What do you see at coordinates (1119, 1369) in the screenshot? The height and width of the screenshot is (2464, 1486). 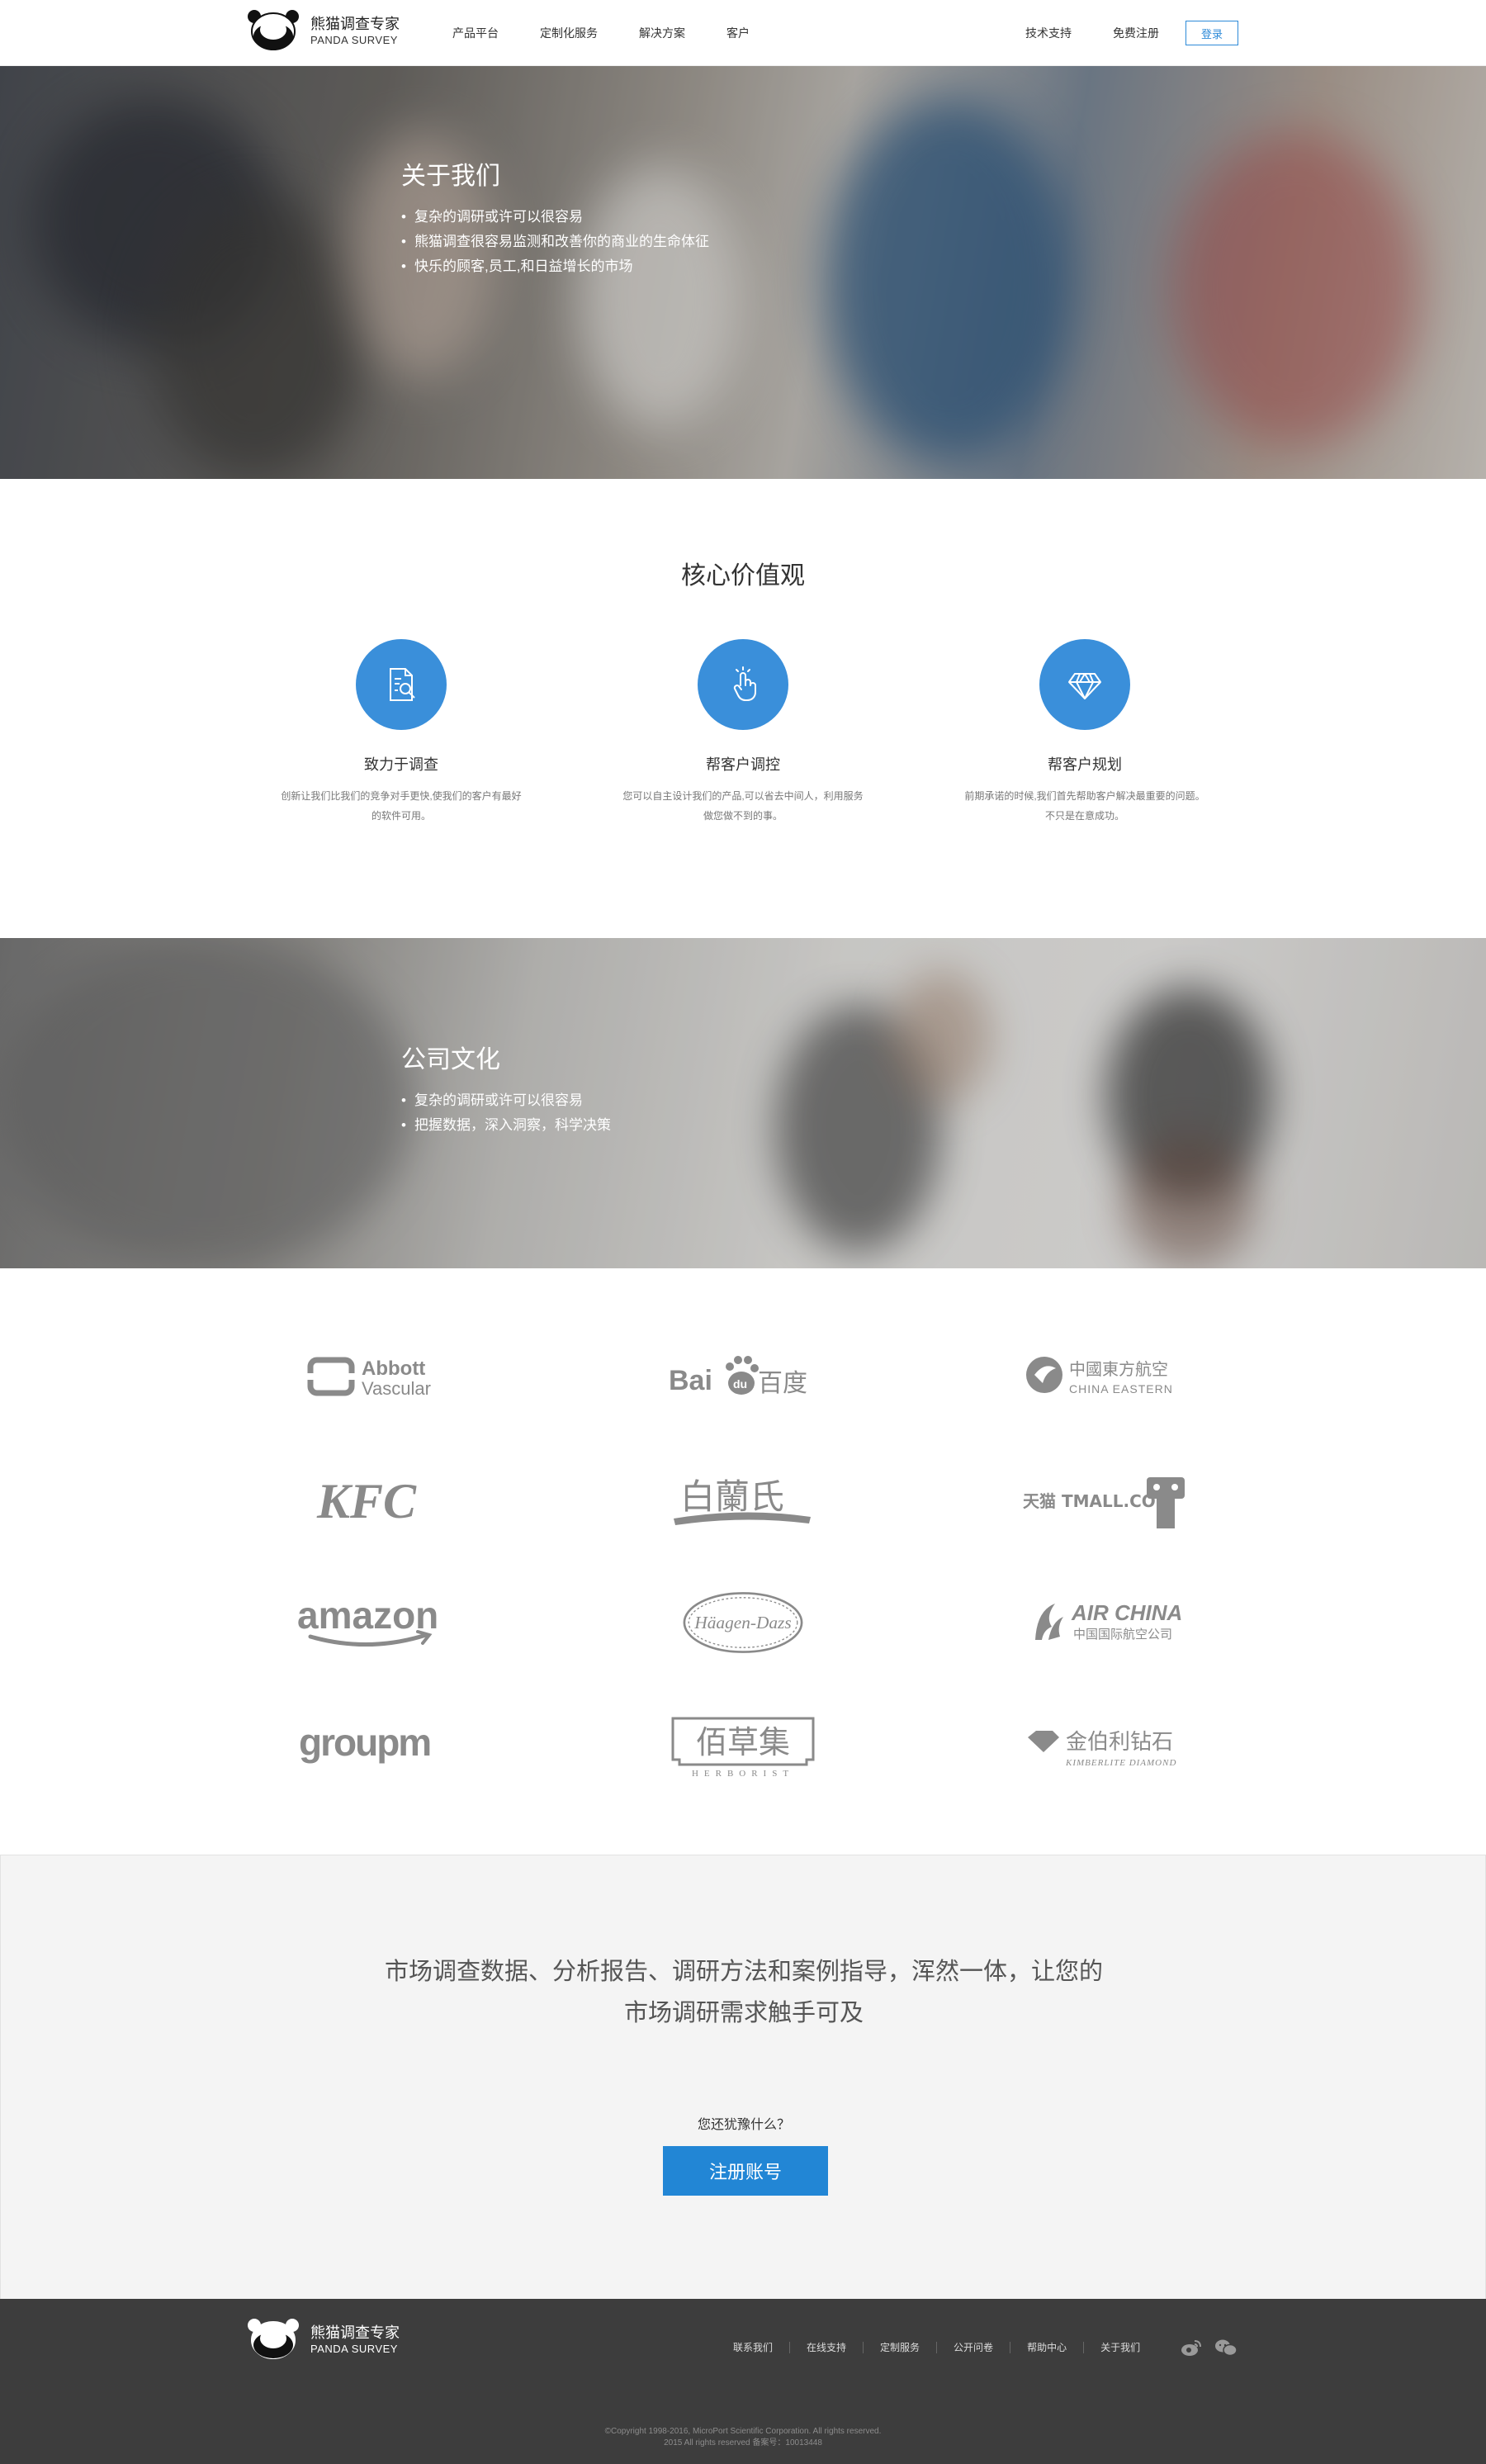 I see `svg-text: 中國東方航空` at bounding box center [1119, 1369].